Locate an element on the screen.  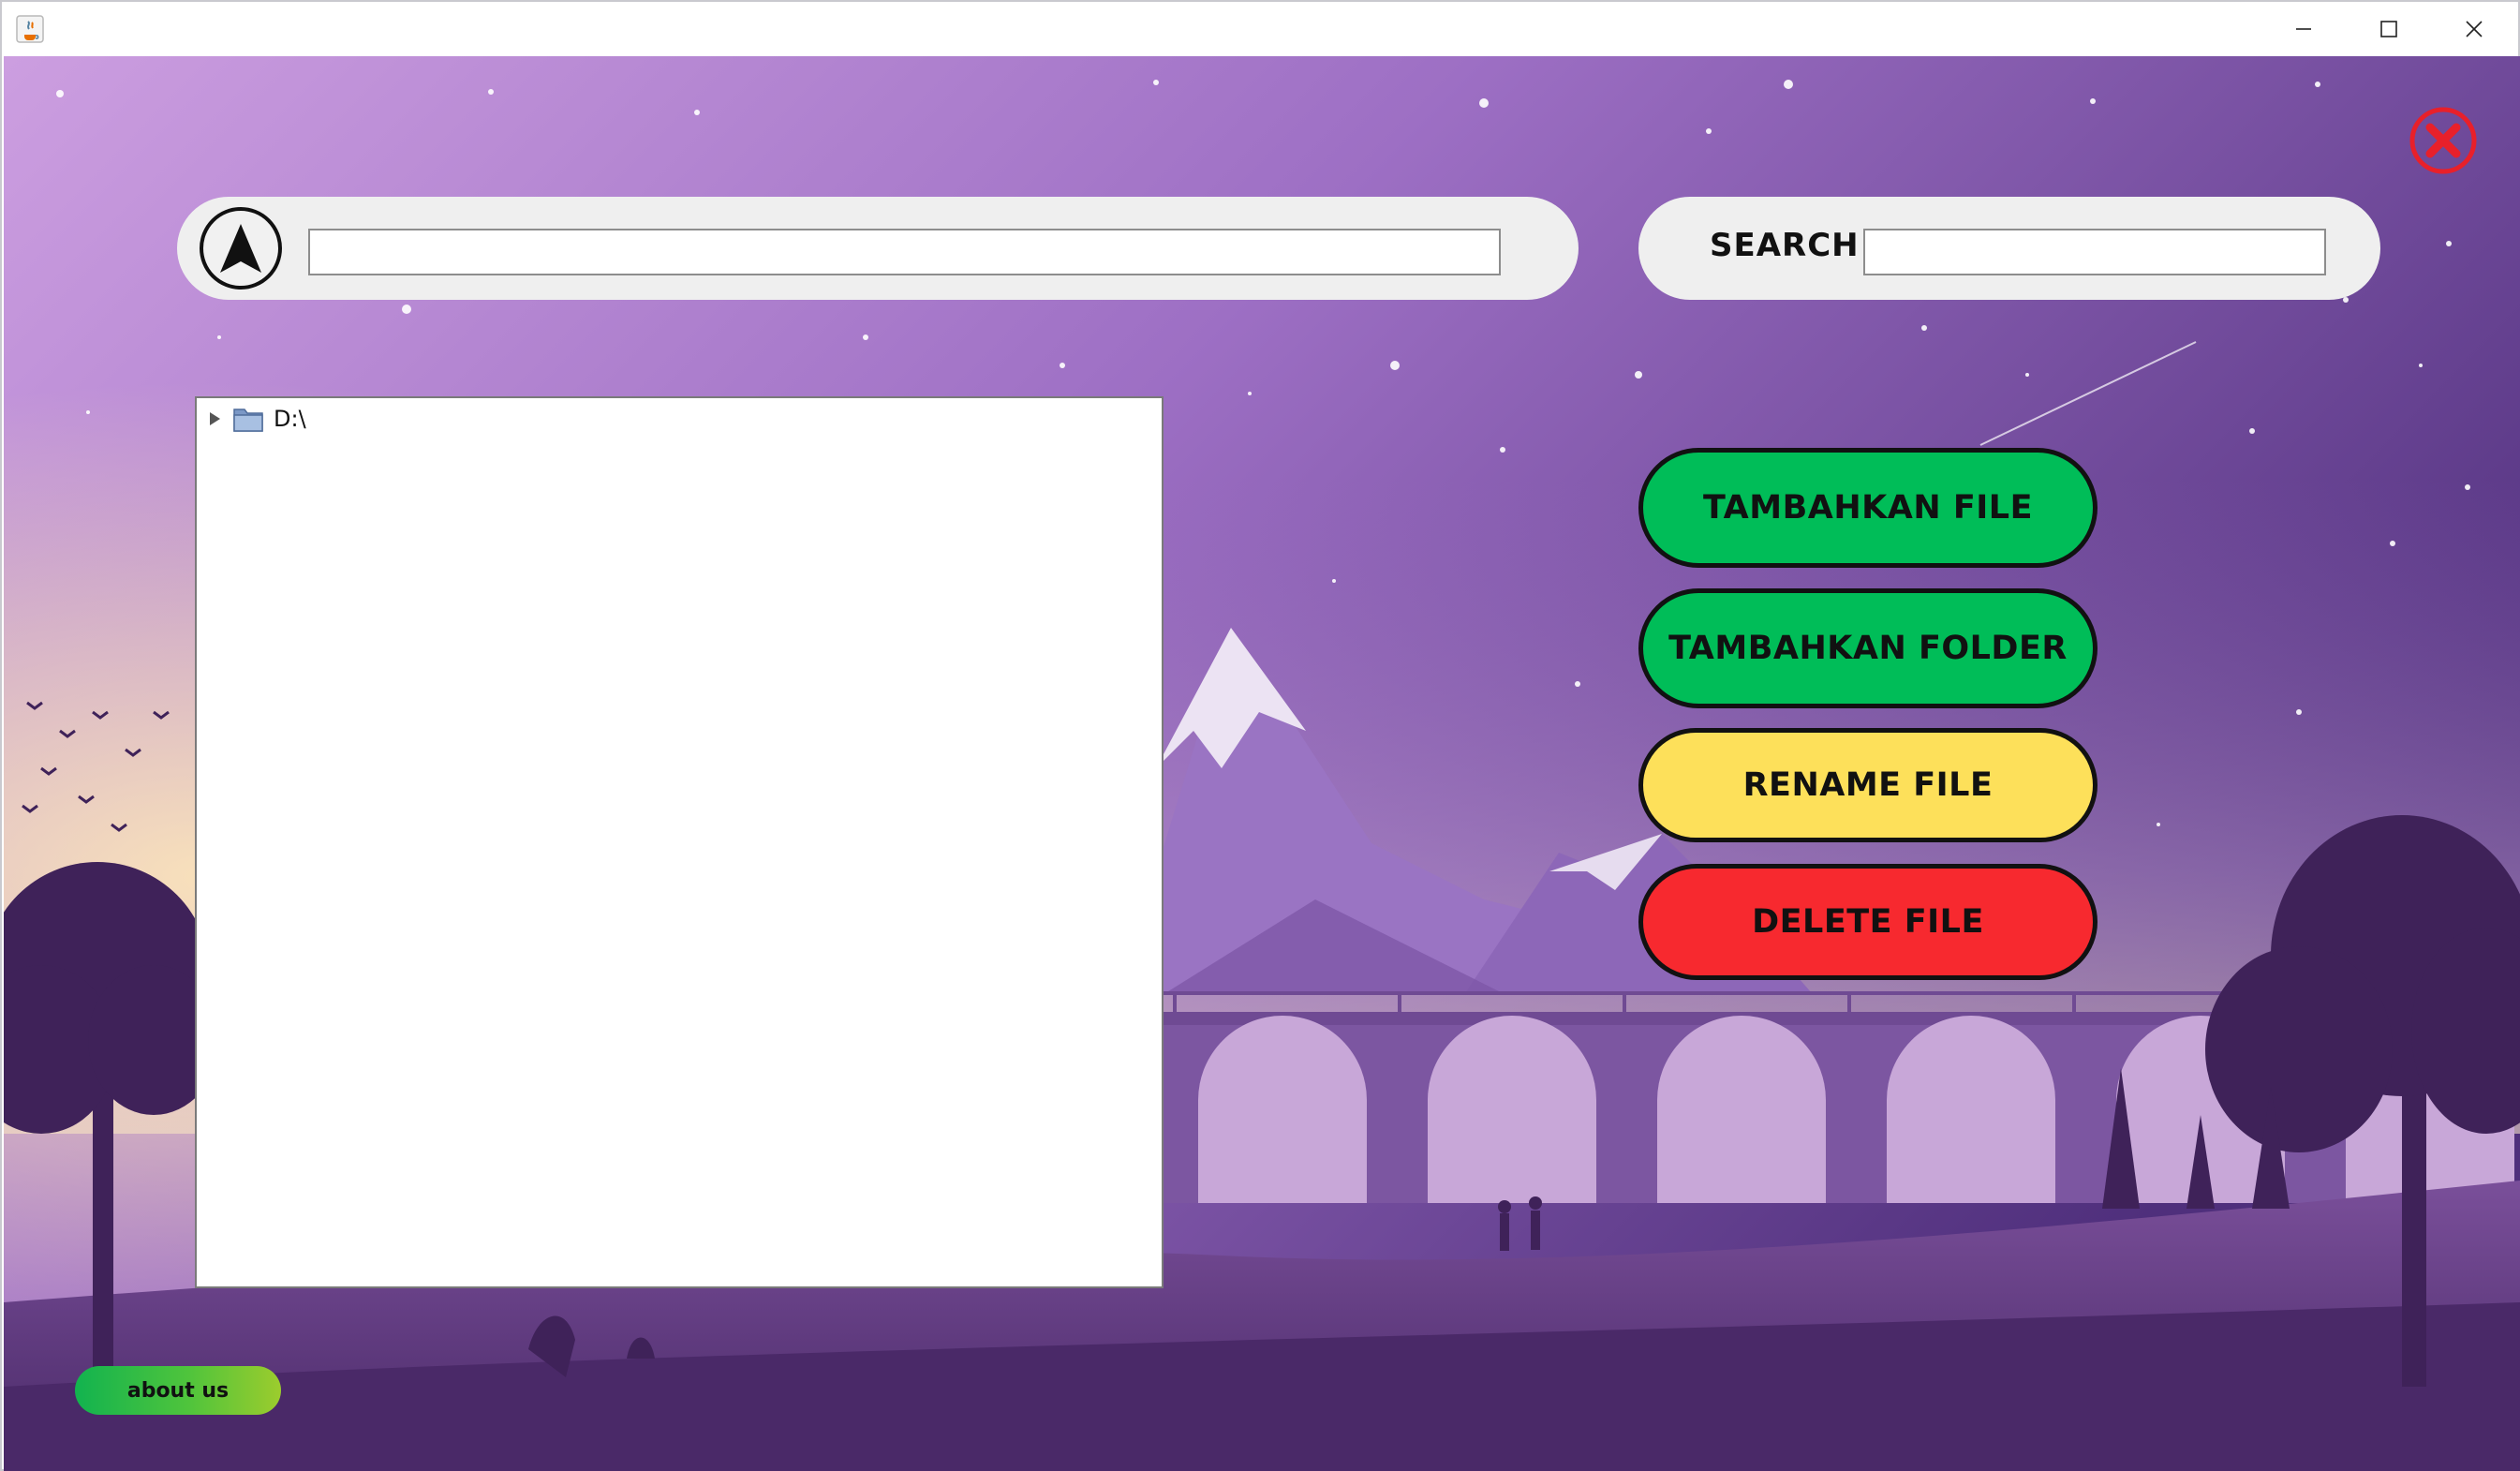
rename-file-button: RENAME FILE is located at coordinates (1868, 785).